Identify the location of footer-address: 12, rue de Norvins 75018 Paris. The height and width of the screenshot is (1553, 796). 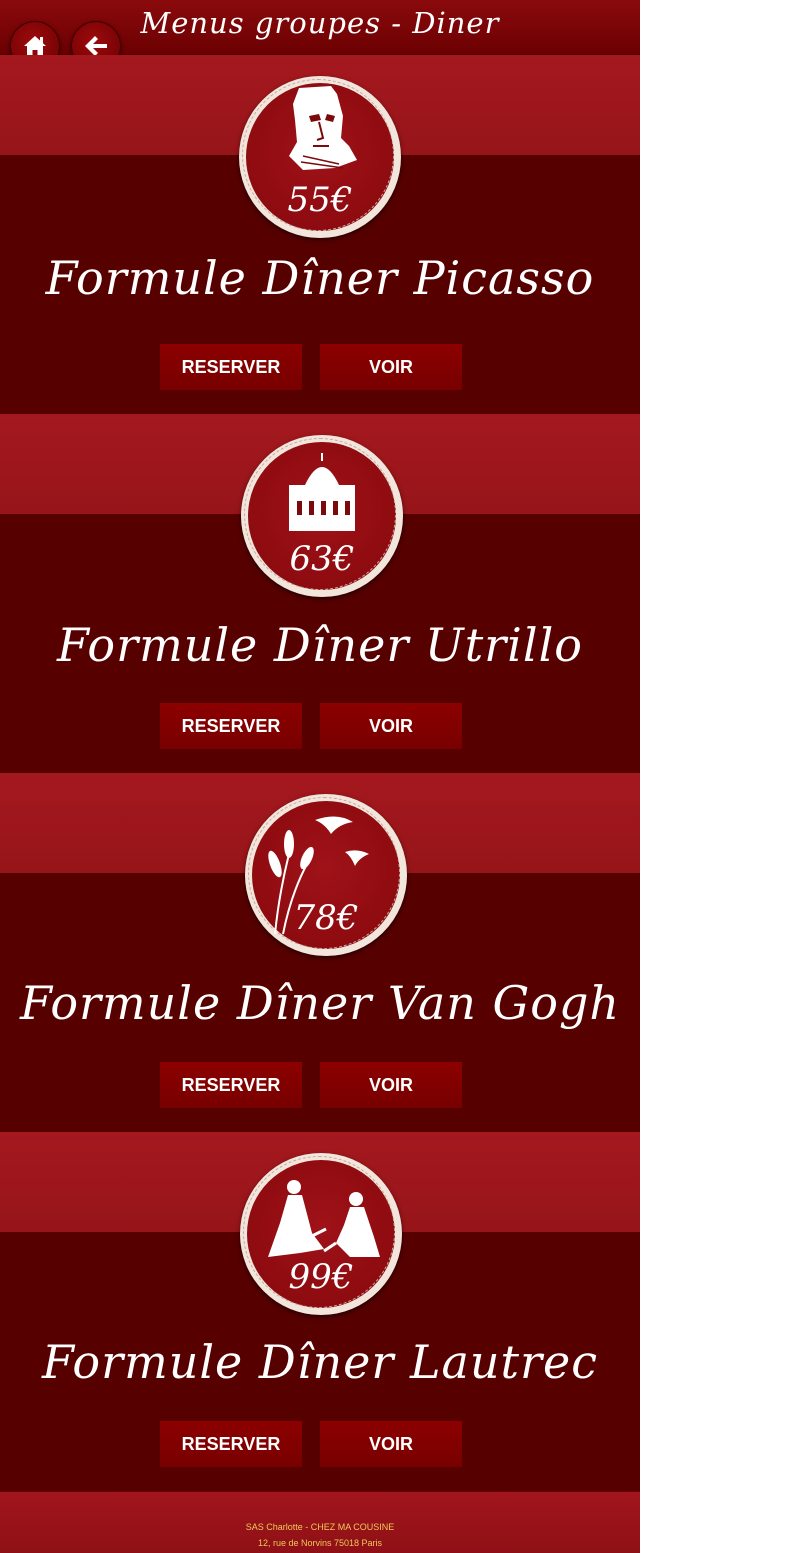
(320, 1543).